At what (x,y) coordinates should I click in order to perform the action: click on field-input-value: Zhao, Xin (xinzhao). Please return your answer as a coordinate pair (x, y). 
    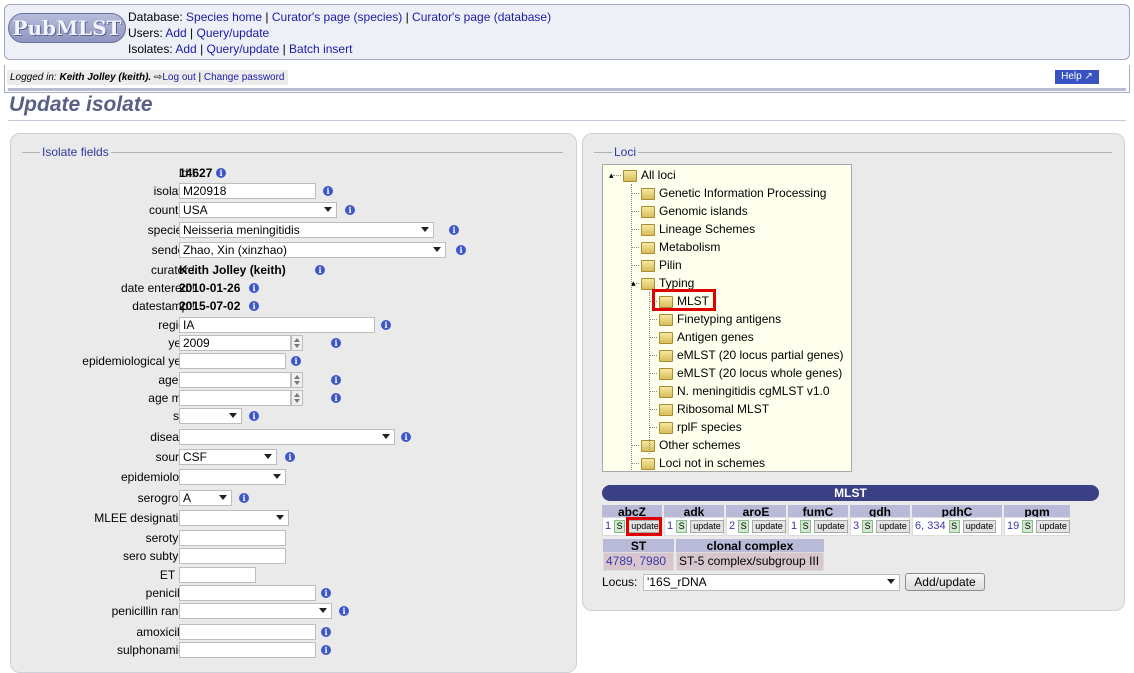
    Looking at the image, I should click on (235, 250).